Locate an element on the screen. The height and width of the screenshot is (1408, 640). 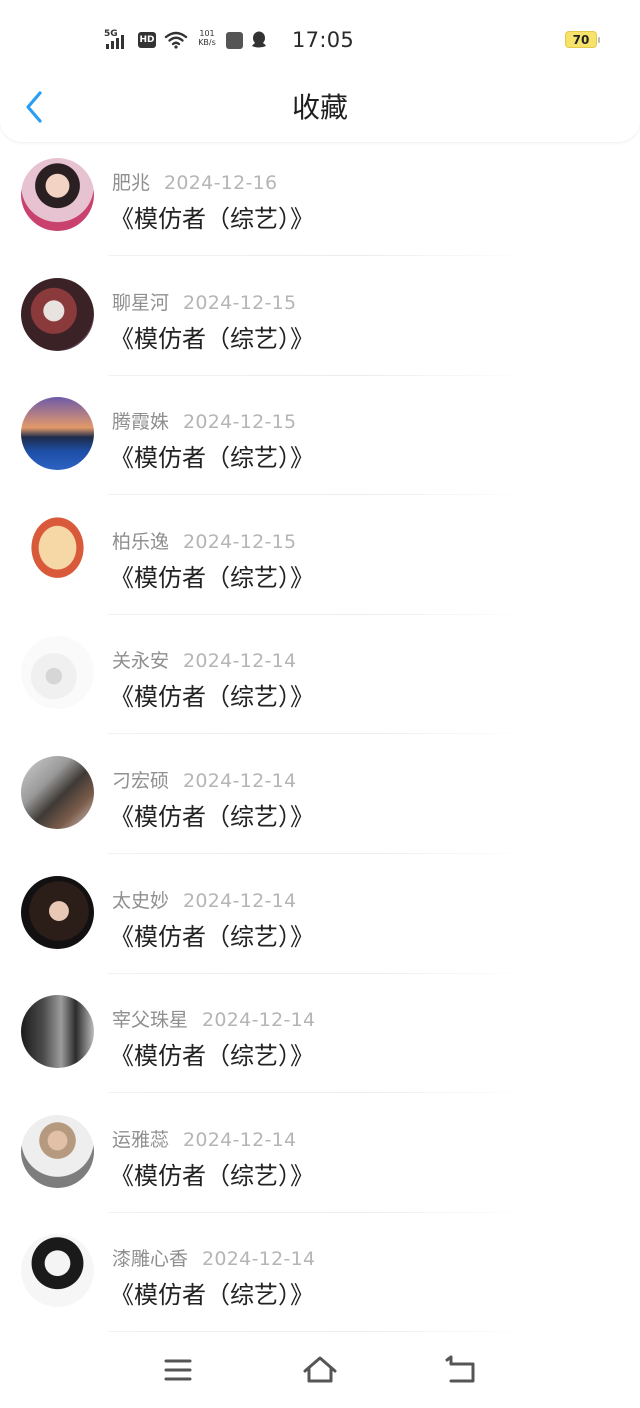
battery-indicator: 70 is located at coordinates (582, 39).